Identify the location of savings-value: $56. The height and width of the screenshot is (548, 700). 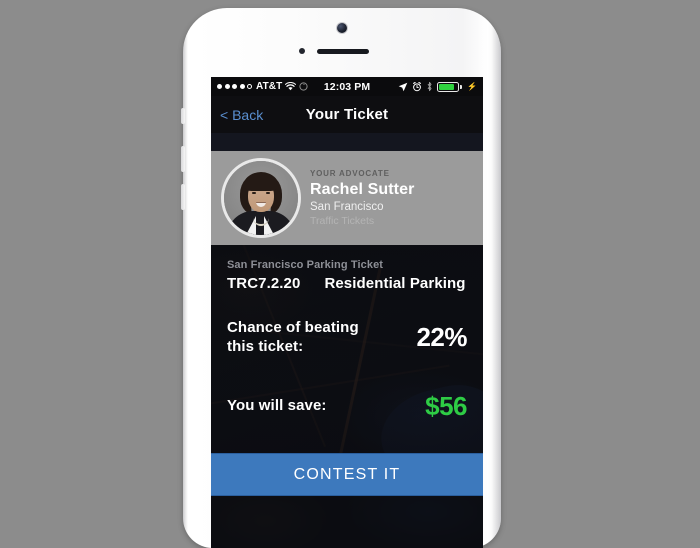
(446, 405).